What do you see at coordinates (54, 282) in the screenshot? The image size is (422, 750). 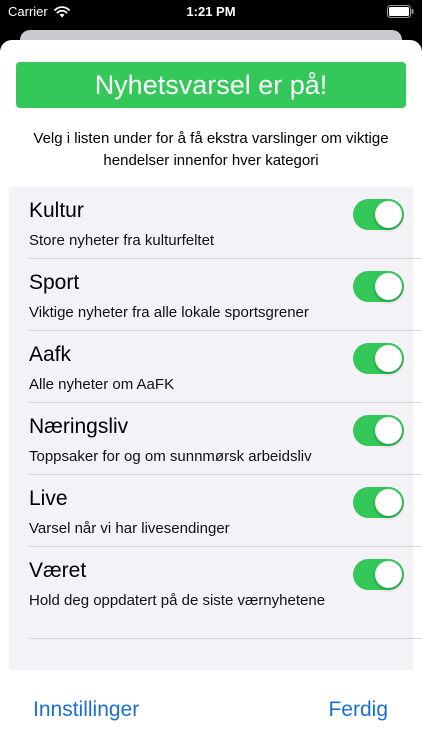 I see `category-title: Sport` at bounding box center [54, 282].